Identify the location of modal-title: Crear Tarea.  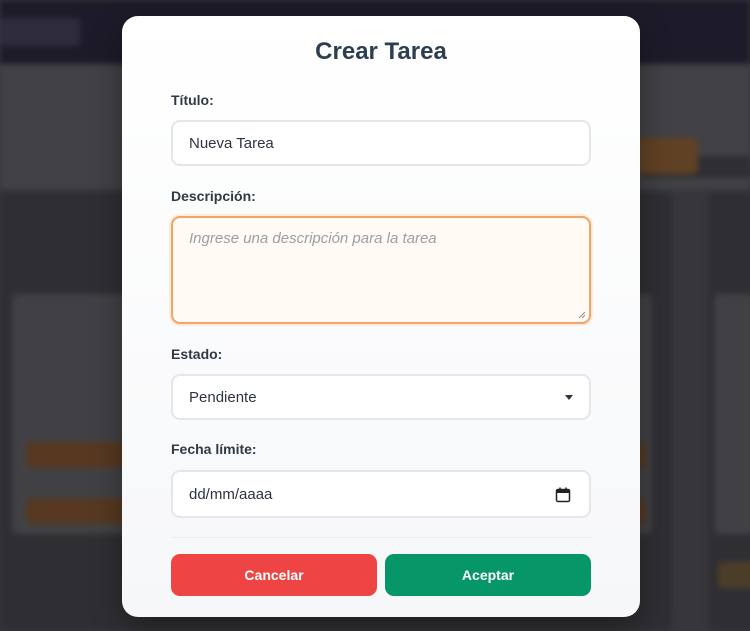
(381, 51).